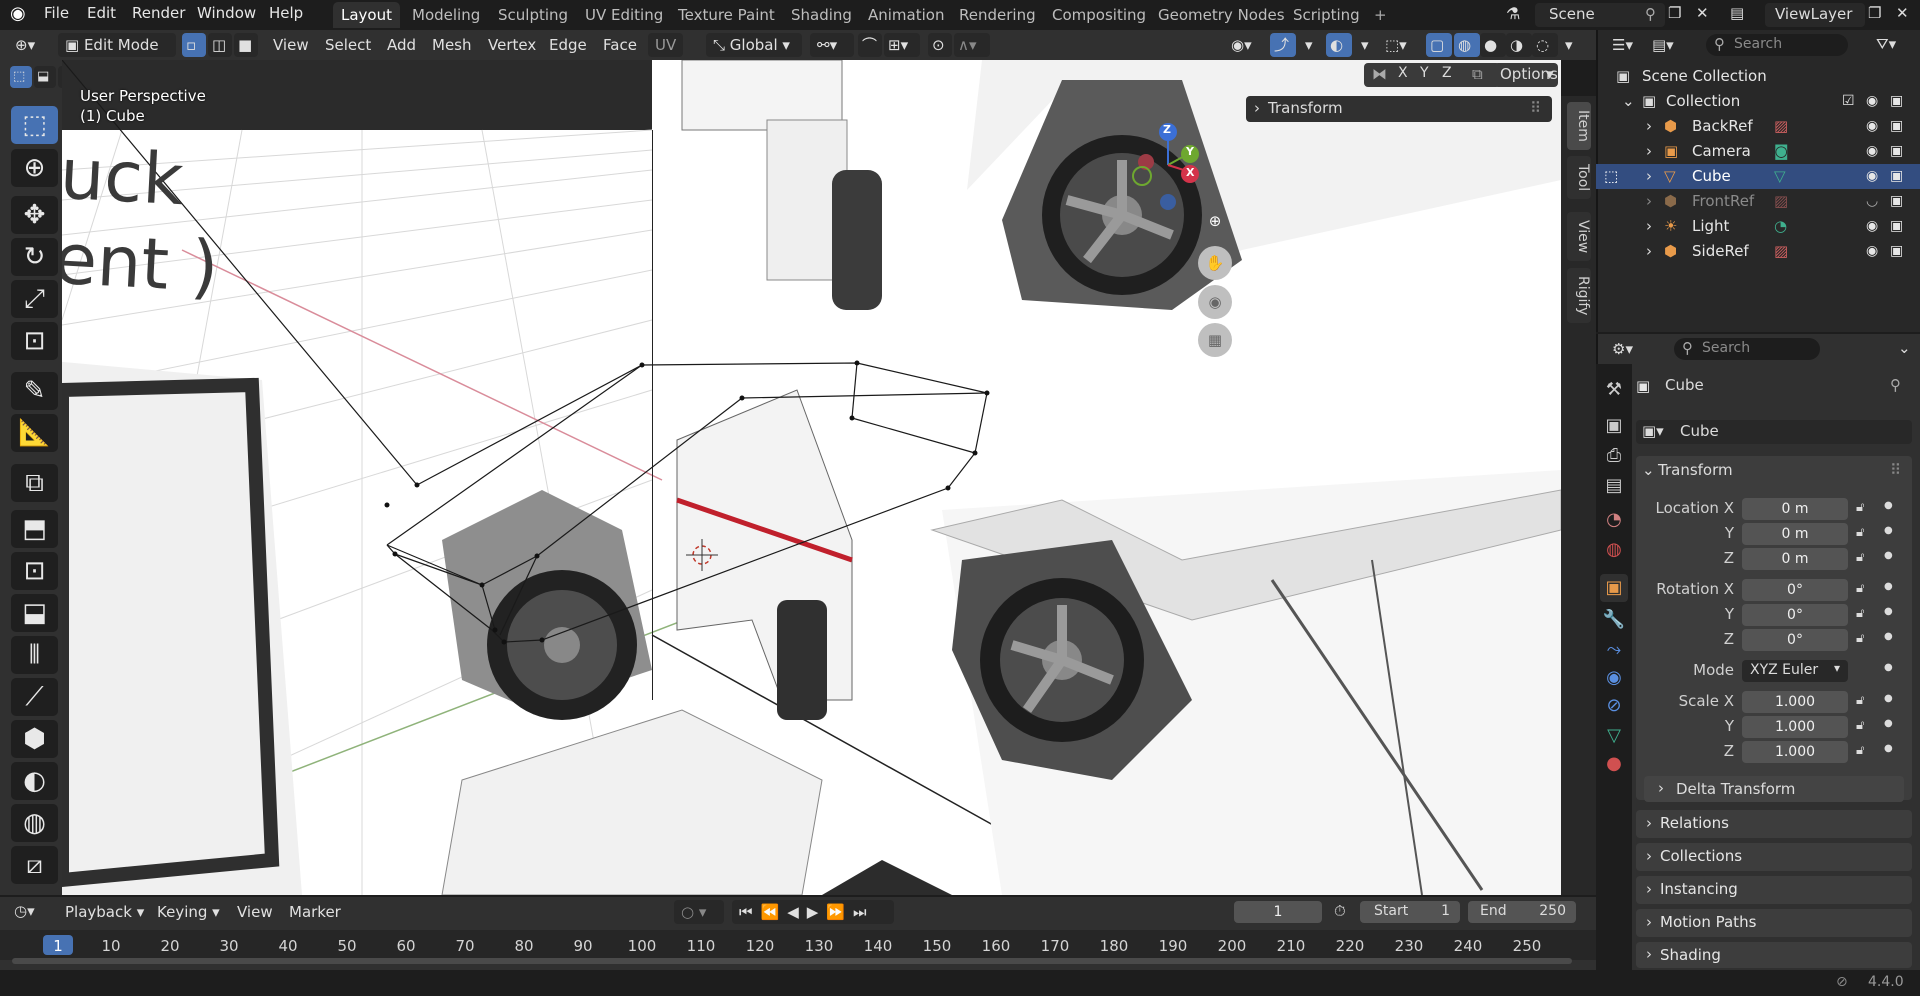 Image resolution: width=1920 pixels, height=996 pixels. Describe the element at coordinates (446, 15) in the screenshot. I see `tab-modeling: Modeling` at that location.